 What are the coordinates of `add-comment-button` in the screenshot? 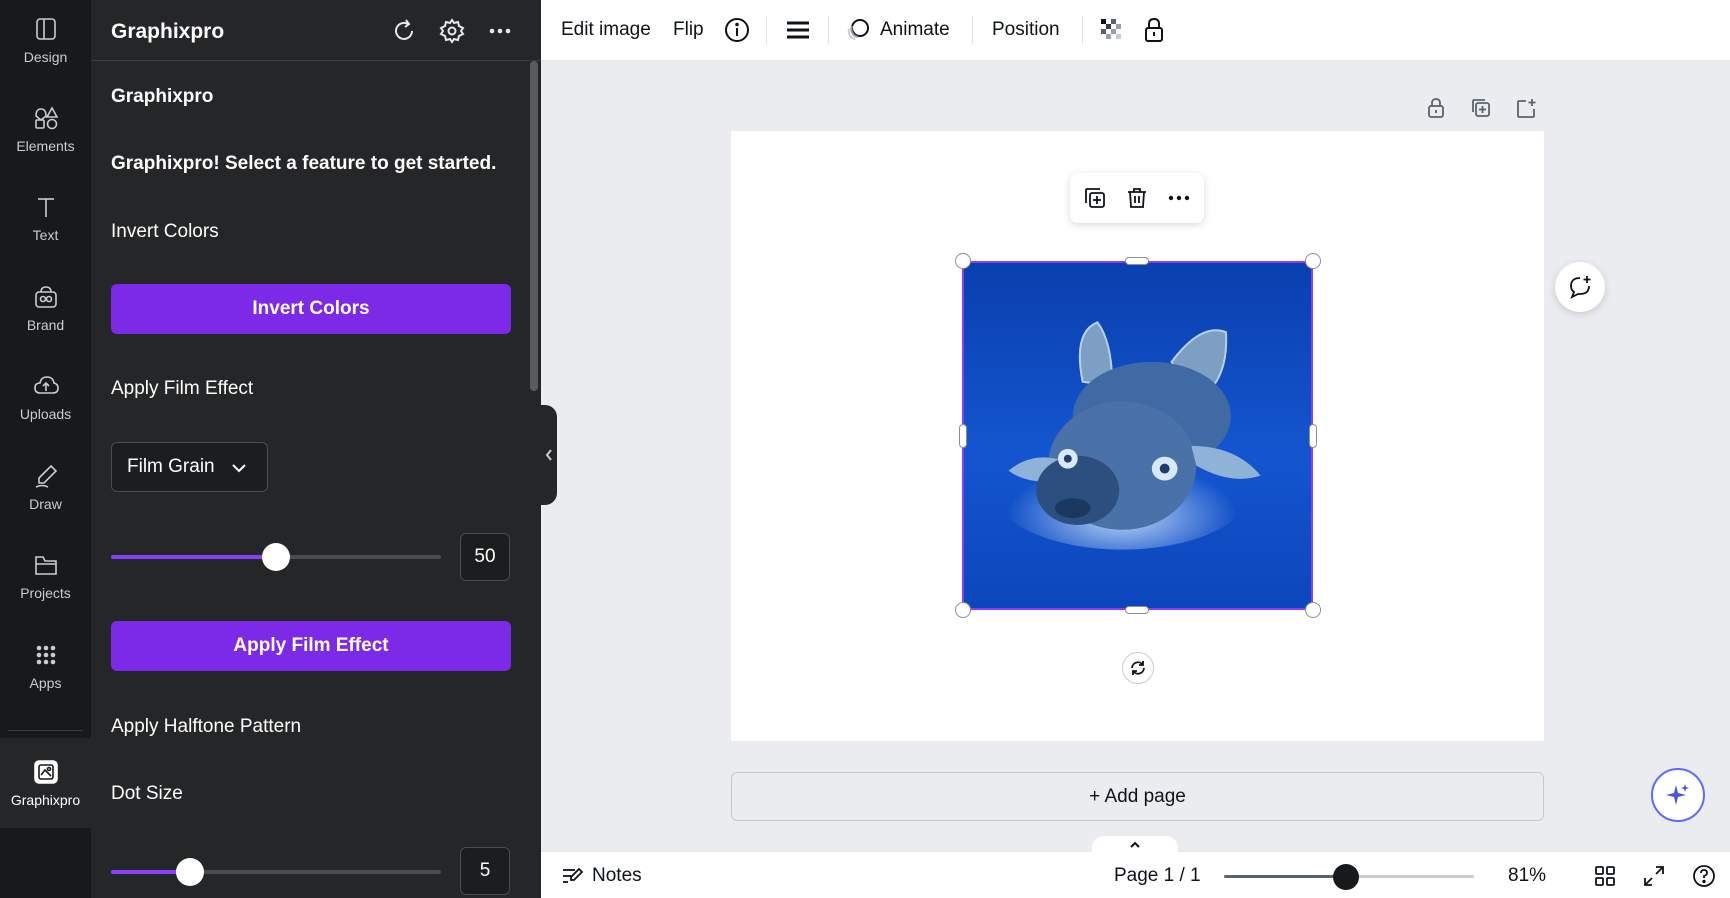 It's located at (1580, 287).